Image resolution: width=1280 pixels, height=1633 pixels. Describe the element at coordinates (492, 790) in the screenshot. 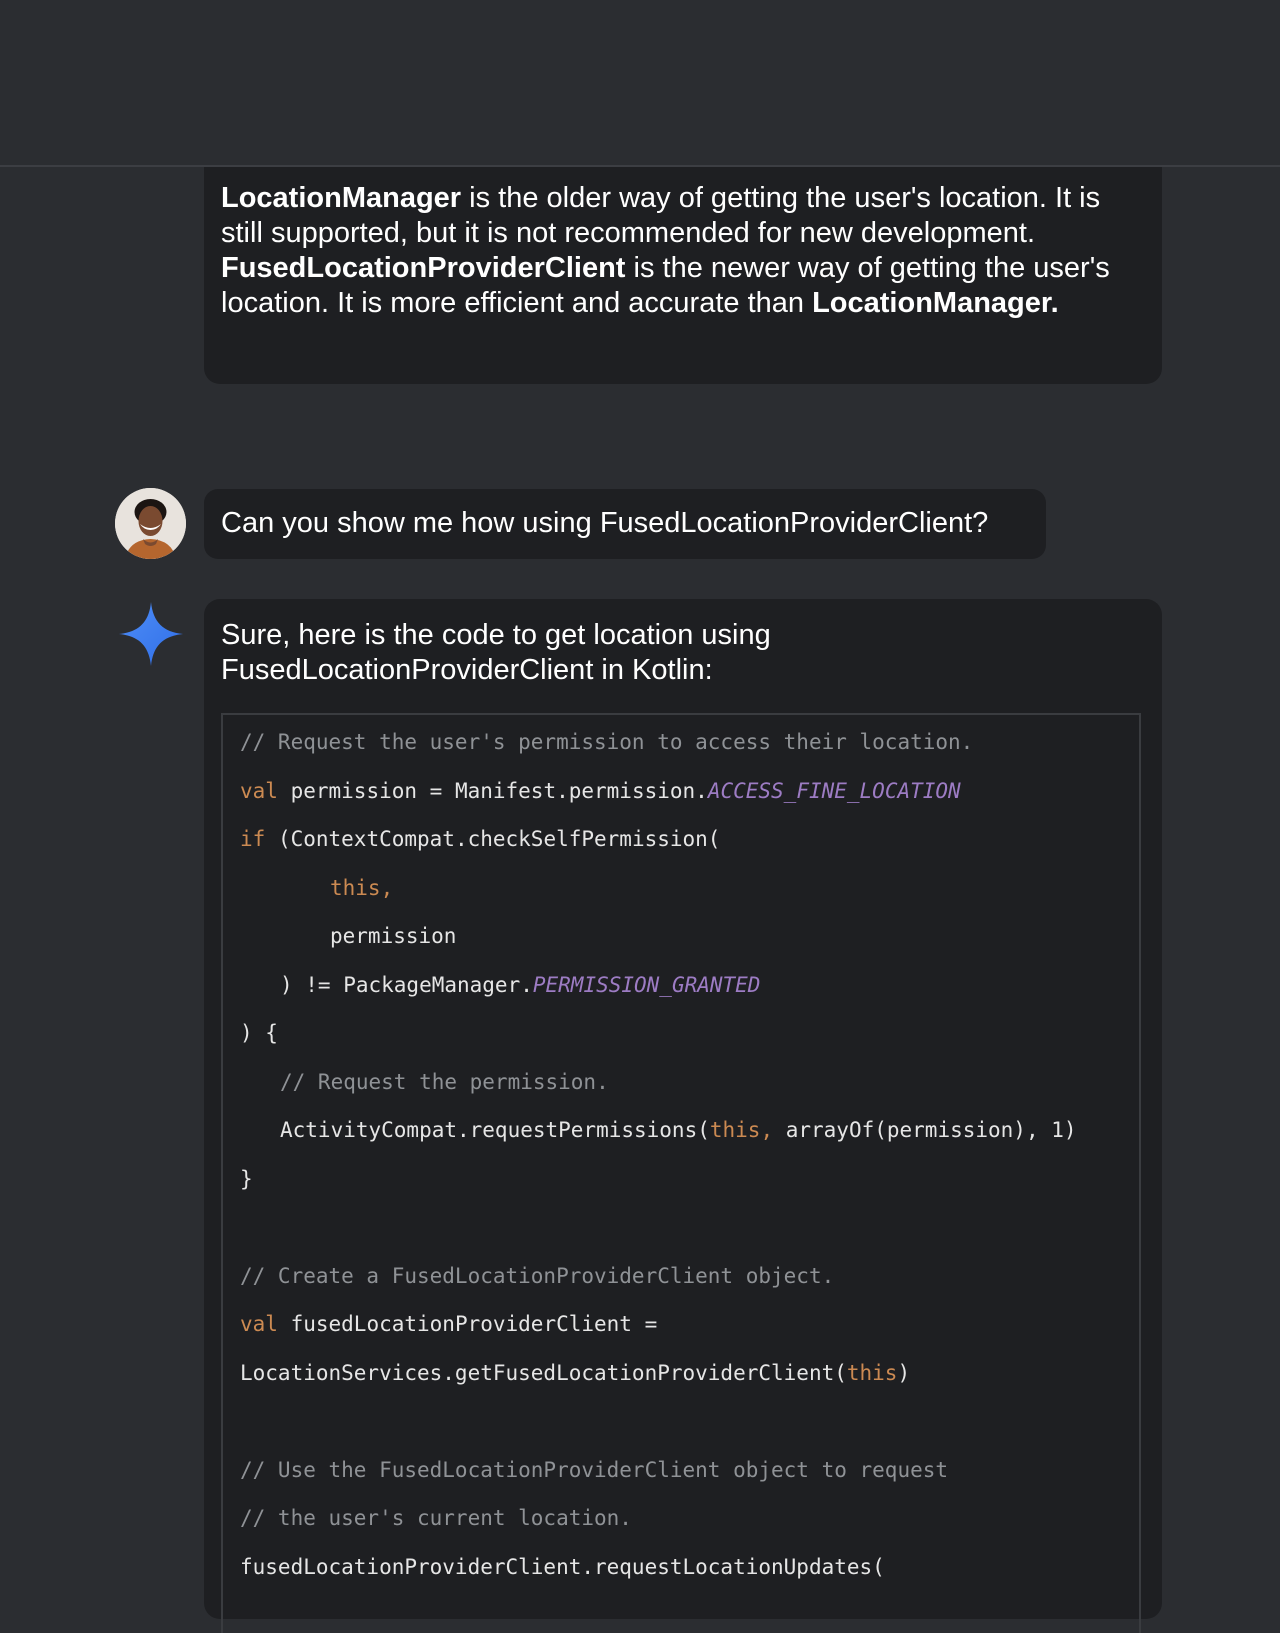

I see `code-text: permission = Manifest.permission.` at that location.